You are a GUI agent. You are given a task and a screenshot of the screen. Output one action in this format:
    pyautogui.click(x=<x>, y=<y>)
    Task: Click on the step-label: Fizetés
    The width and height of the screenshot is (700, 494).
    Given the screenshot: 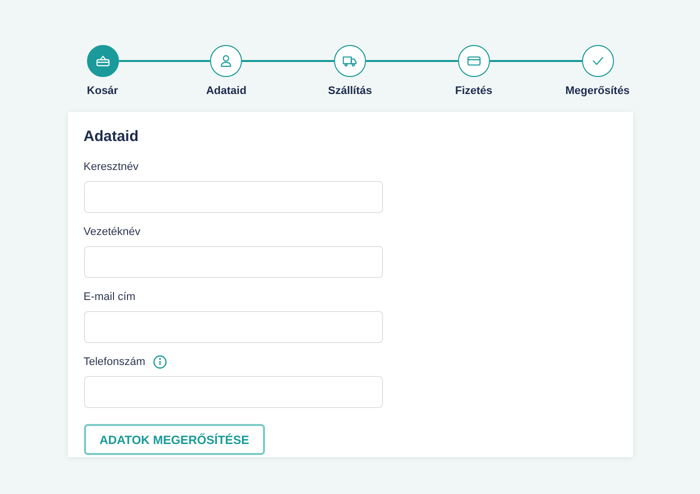 What is the action you would take?
    pyautogui.click(x=473, y=91)
    